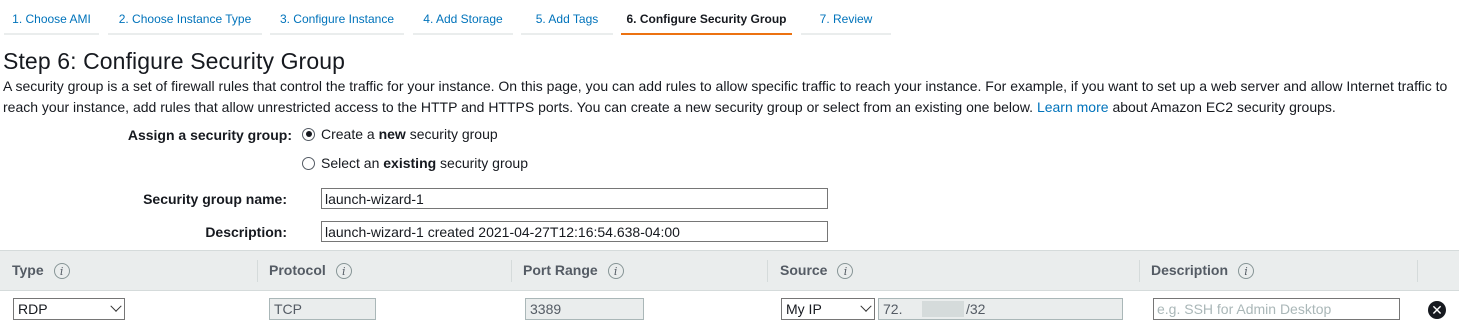  I want to click on radio-create-new-label: Create a new security group, so click(409, 134).